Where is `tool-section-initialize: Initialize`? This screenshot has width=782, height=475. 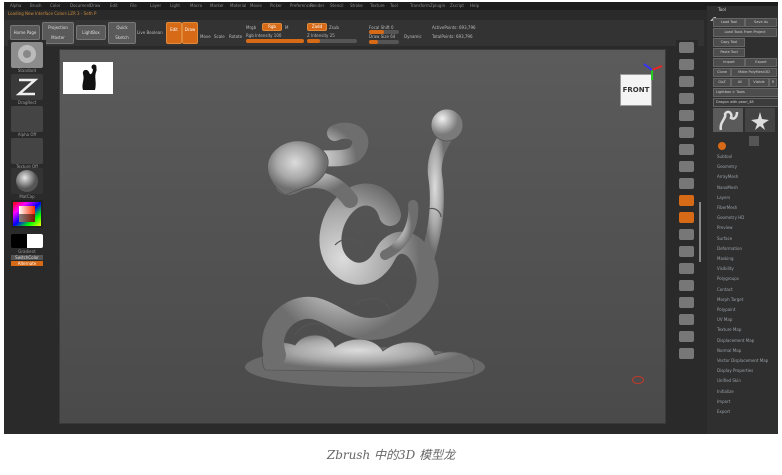
tool-section-initialize: Initialize is located at coordinates (725, 391).